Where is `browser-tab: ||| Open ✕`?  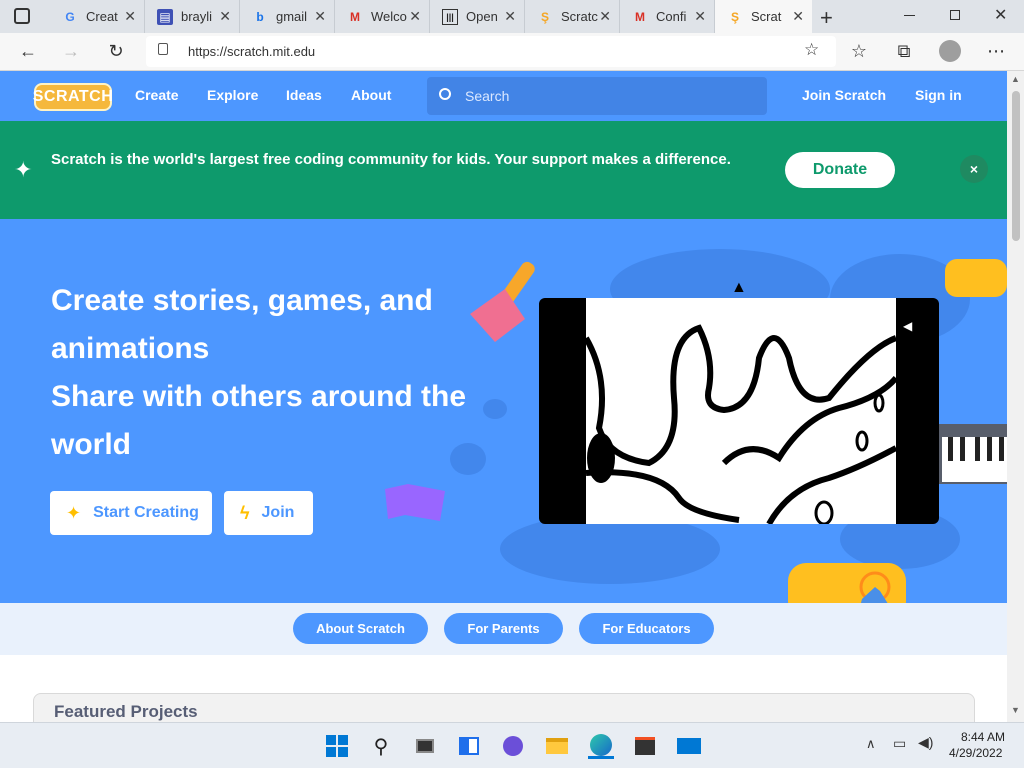 browser-tab: ||| Open ✕ is located at coordinates (477, 16).